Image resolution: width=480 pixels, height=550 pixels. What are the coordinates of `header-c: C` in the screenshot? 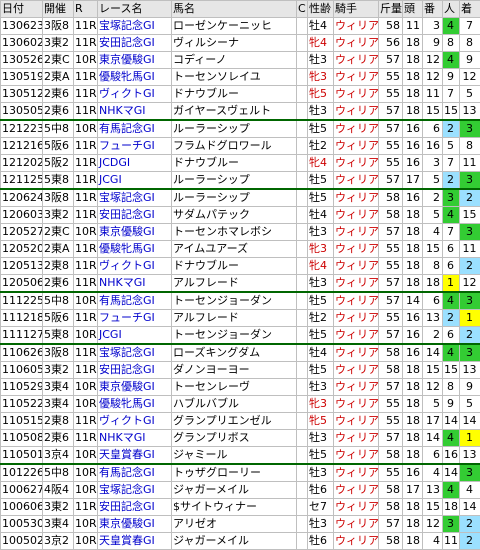 It's located at (302, 9).